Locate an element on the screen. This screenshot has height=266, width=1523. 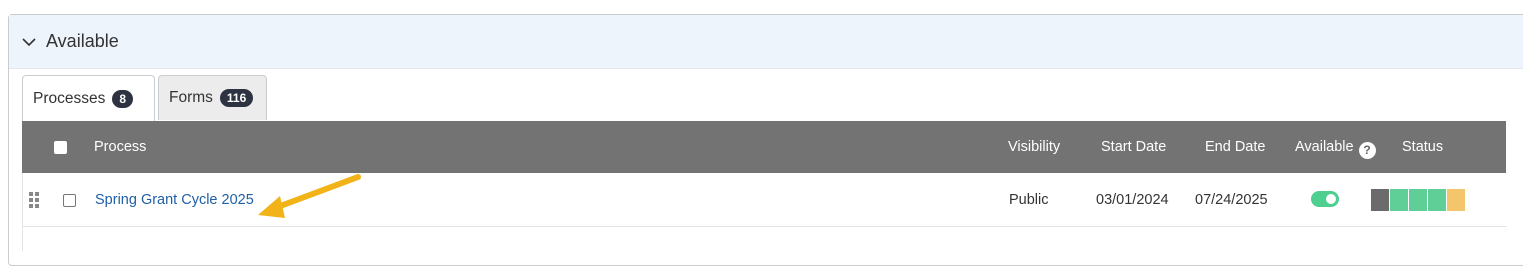
header-available: Available? is located at coordinates (1335, 149).